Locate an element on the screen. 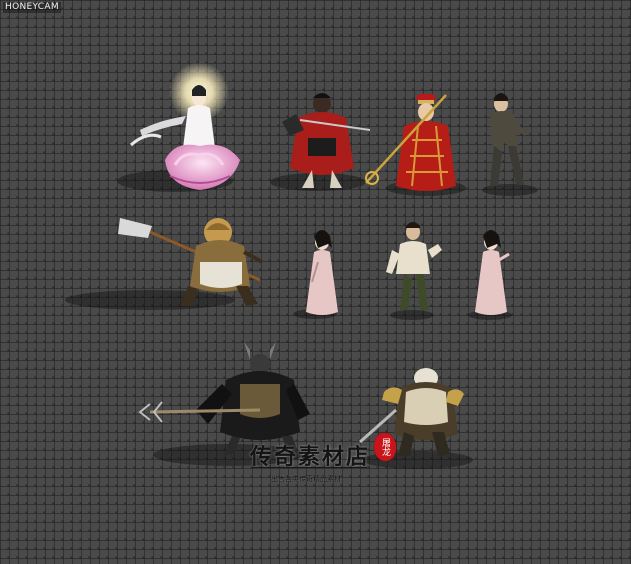  monkey-king-sprite is located at coordinates (164, 264).